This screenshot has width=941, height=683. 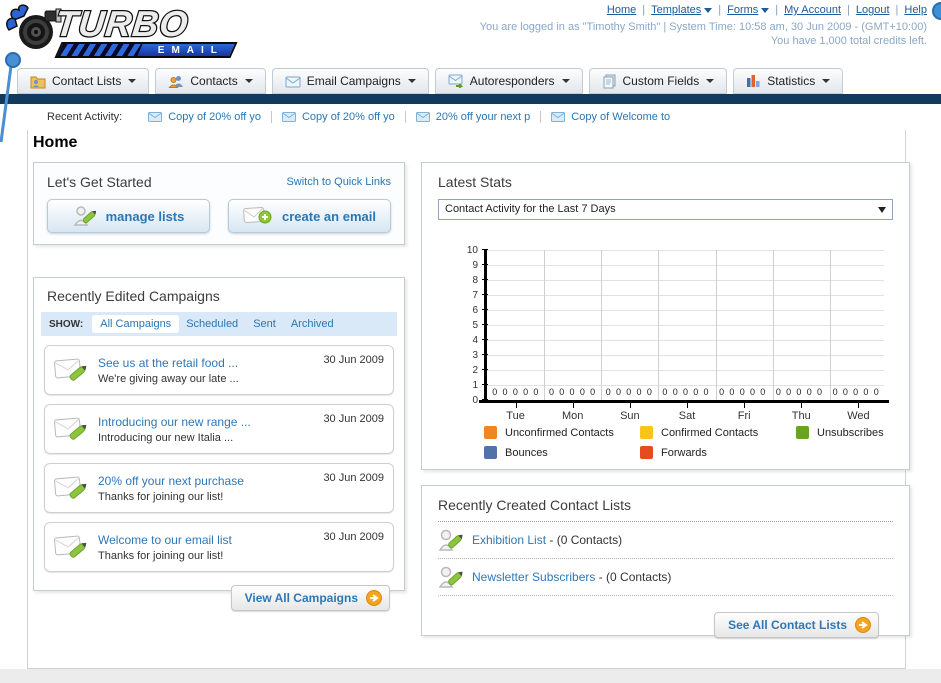 What do you see at coordinates (350, 81) in the screenshot?
I see `tab-email-campaigns: Email Campaigns` at bounding box center [350, 81].